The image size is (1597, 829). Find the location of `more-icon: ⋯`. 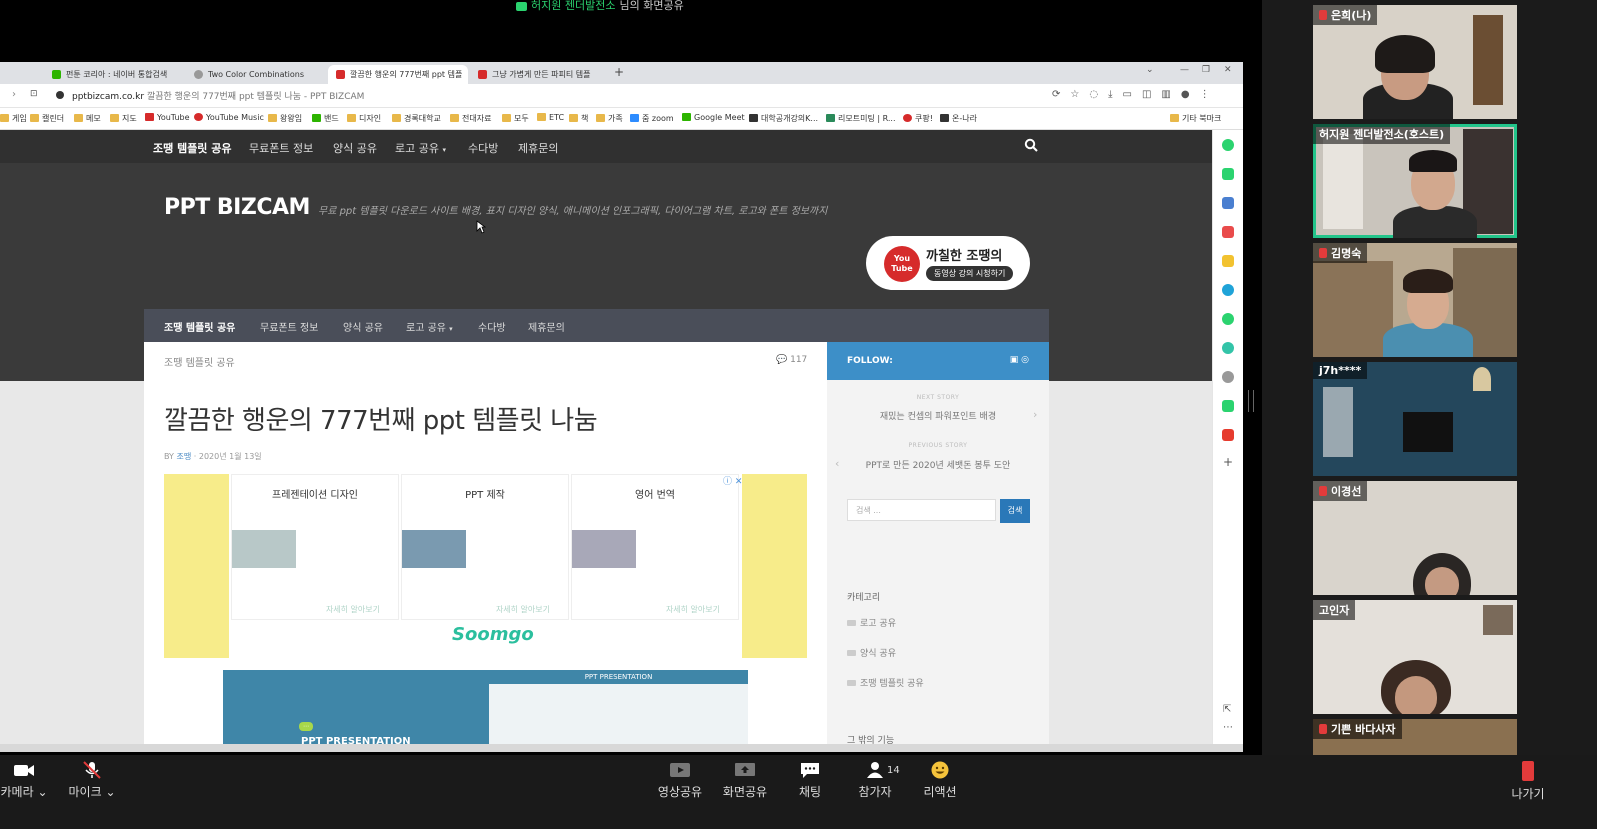

more-icon: ⋯ is located at coordinates (1228, 727).